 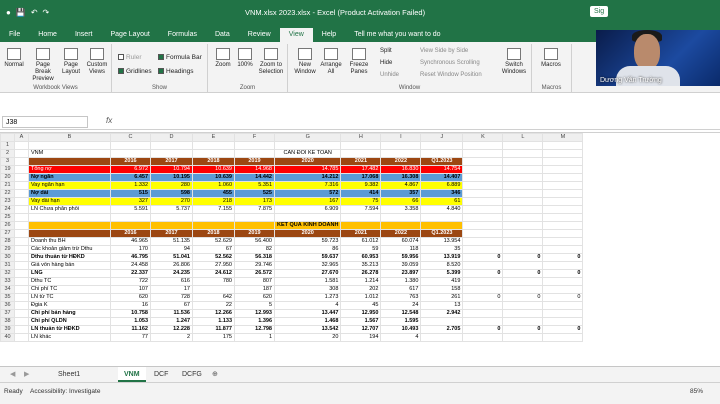 What do you see at coordinates (7, 201) in the screenshot?
I see `row-header: 23` at bounding box center [7, 201].